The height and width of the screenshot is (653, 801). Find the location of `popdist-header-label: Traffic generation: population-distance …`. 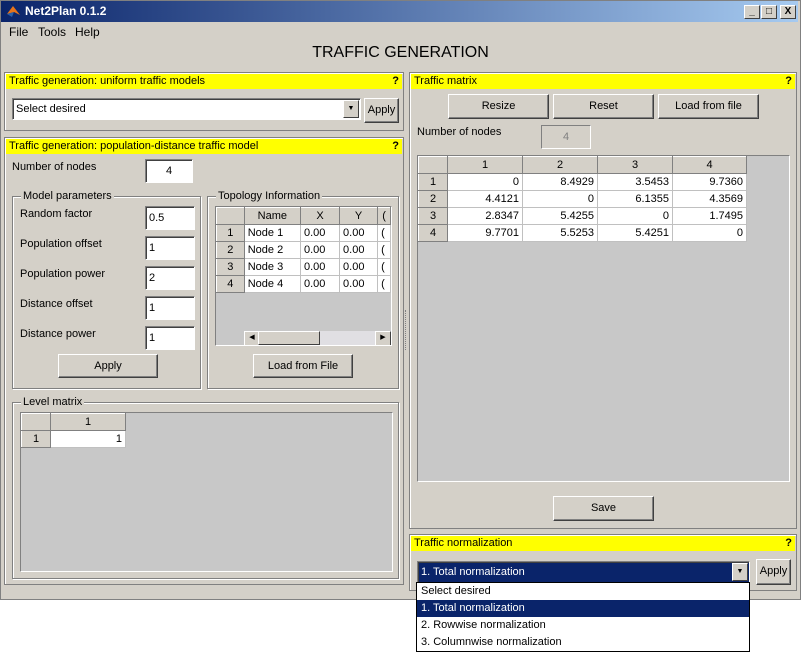

popdist-header-label: Traffic generation: population-distance … is located at coordinates (134, 146).